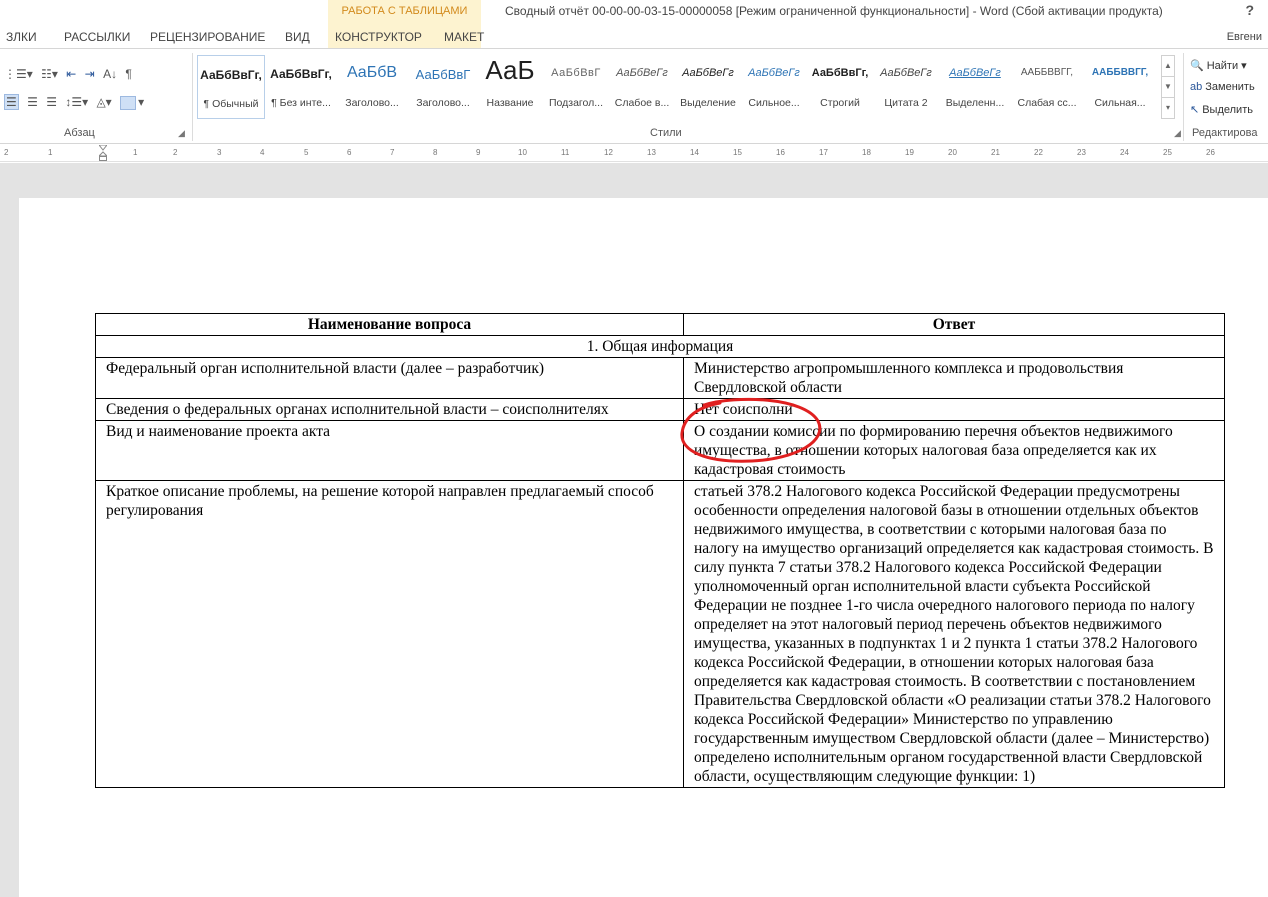 The width and height of the screenshot is (1268, 897). I want to click on align-right-icon: ☰, so click(32, 102).